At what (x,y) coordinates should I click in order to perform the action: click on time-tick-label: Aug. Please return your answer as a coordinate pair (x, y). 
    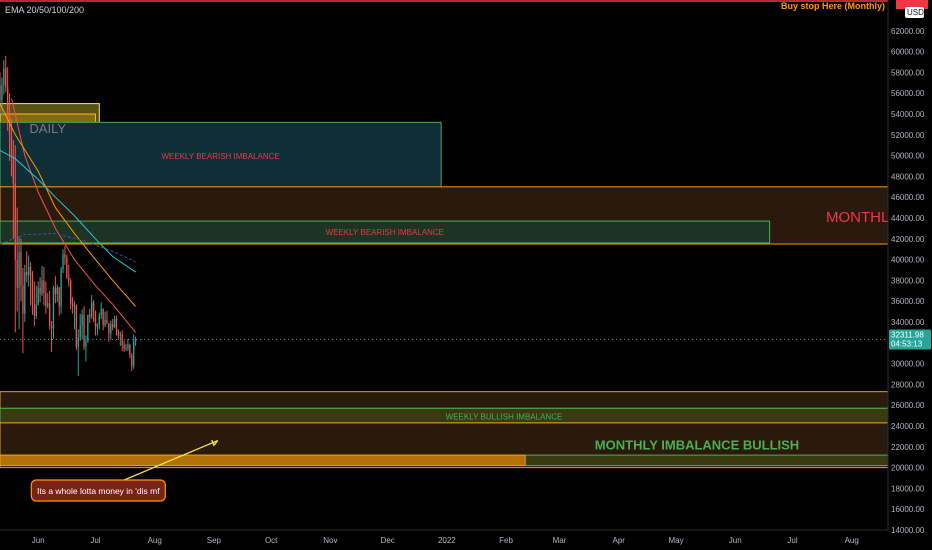
    Looking at the image, I should click on (852, 540).